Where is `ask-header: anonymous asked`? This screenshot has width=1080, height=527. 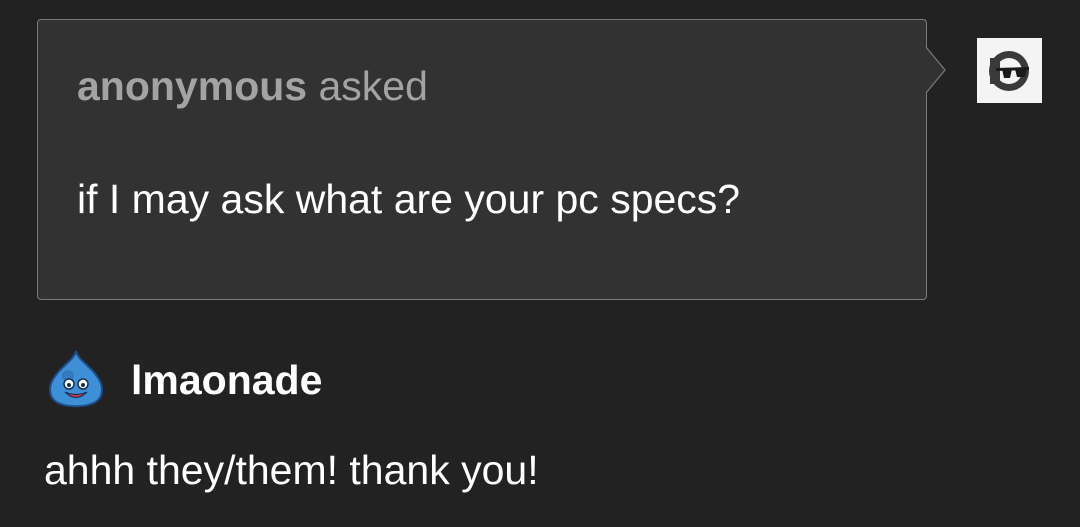 ask-header: anonymous asked is located at coordinates (252, 86).